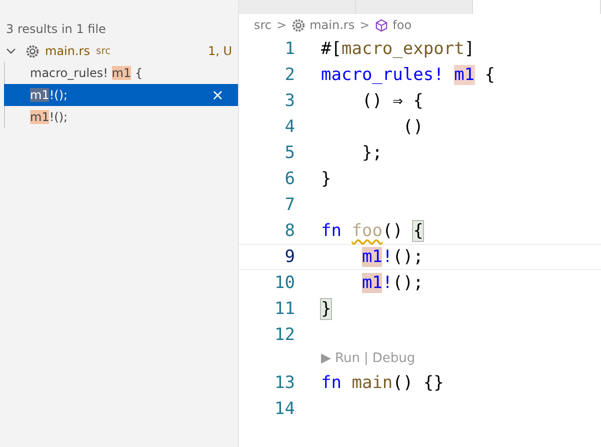 The image size is (601, 447). What do you see at coordinates (289, 101) in the screenshot?
I see `line-number: 3` at bounding box center [289, 101].